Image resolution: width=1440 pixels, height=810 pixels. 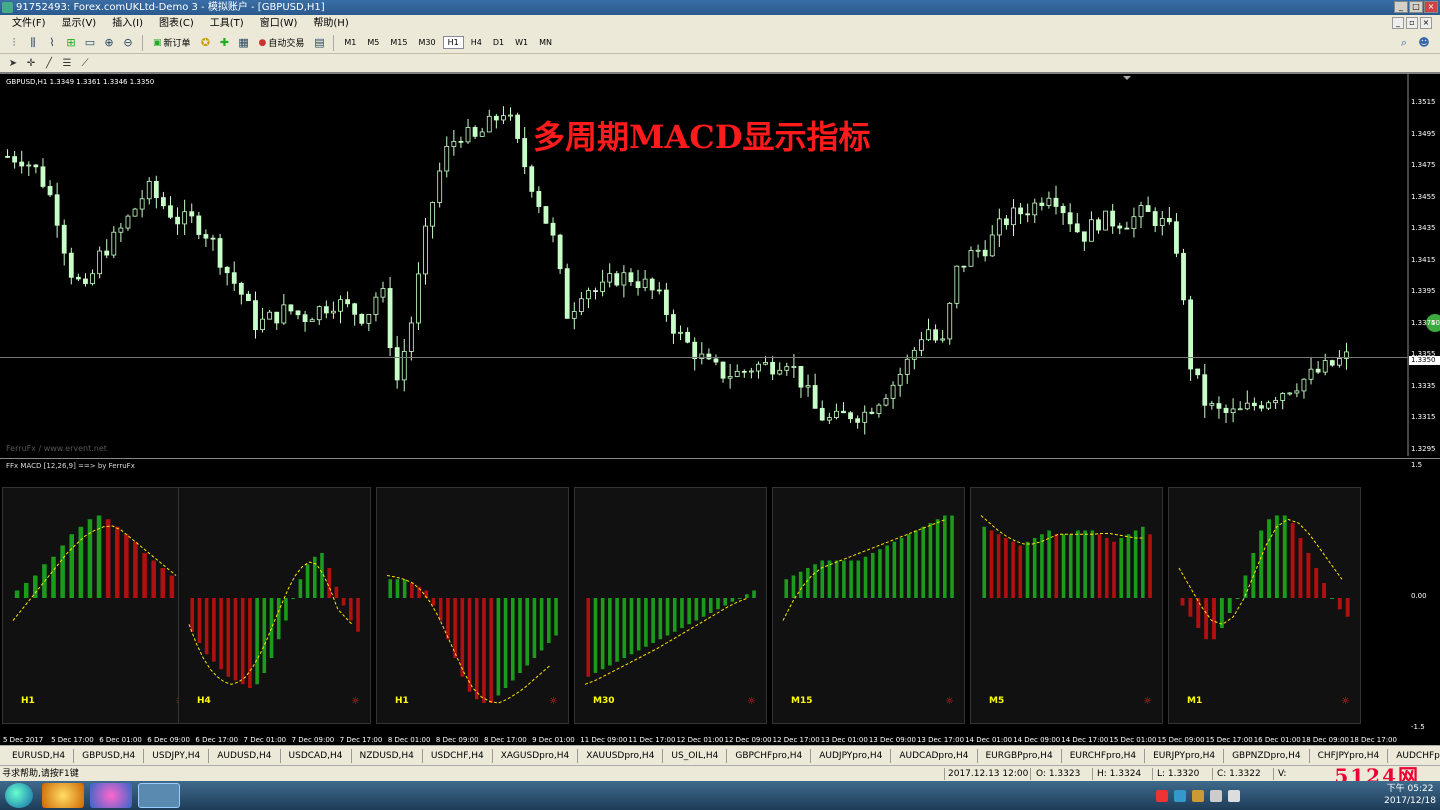 What do you see at coordinates (536, 755) in the screenshot?
I see `symbol-tab: XAGUSDpro,H4` at bounding box center [536, 755].